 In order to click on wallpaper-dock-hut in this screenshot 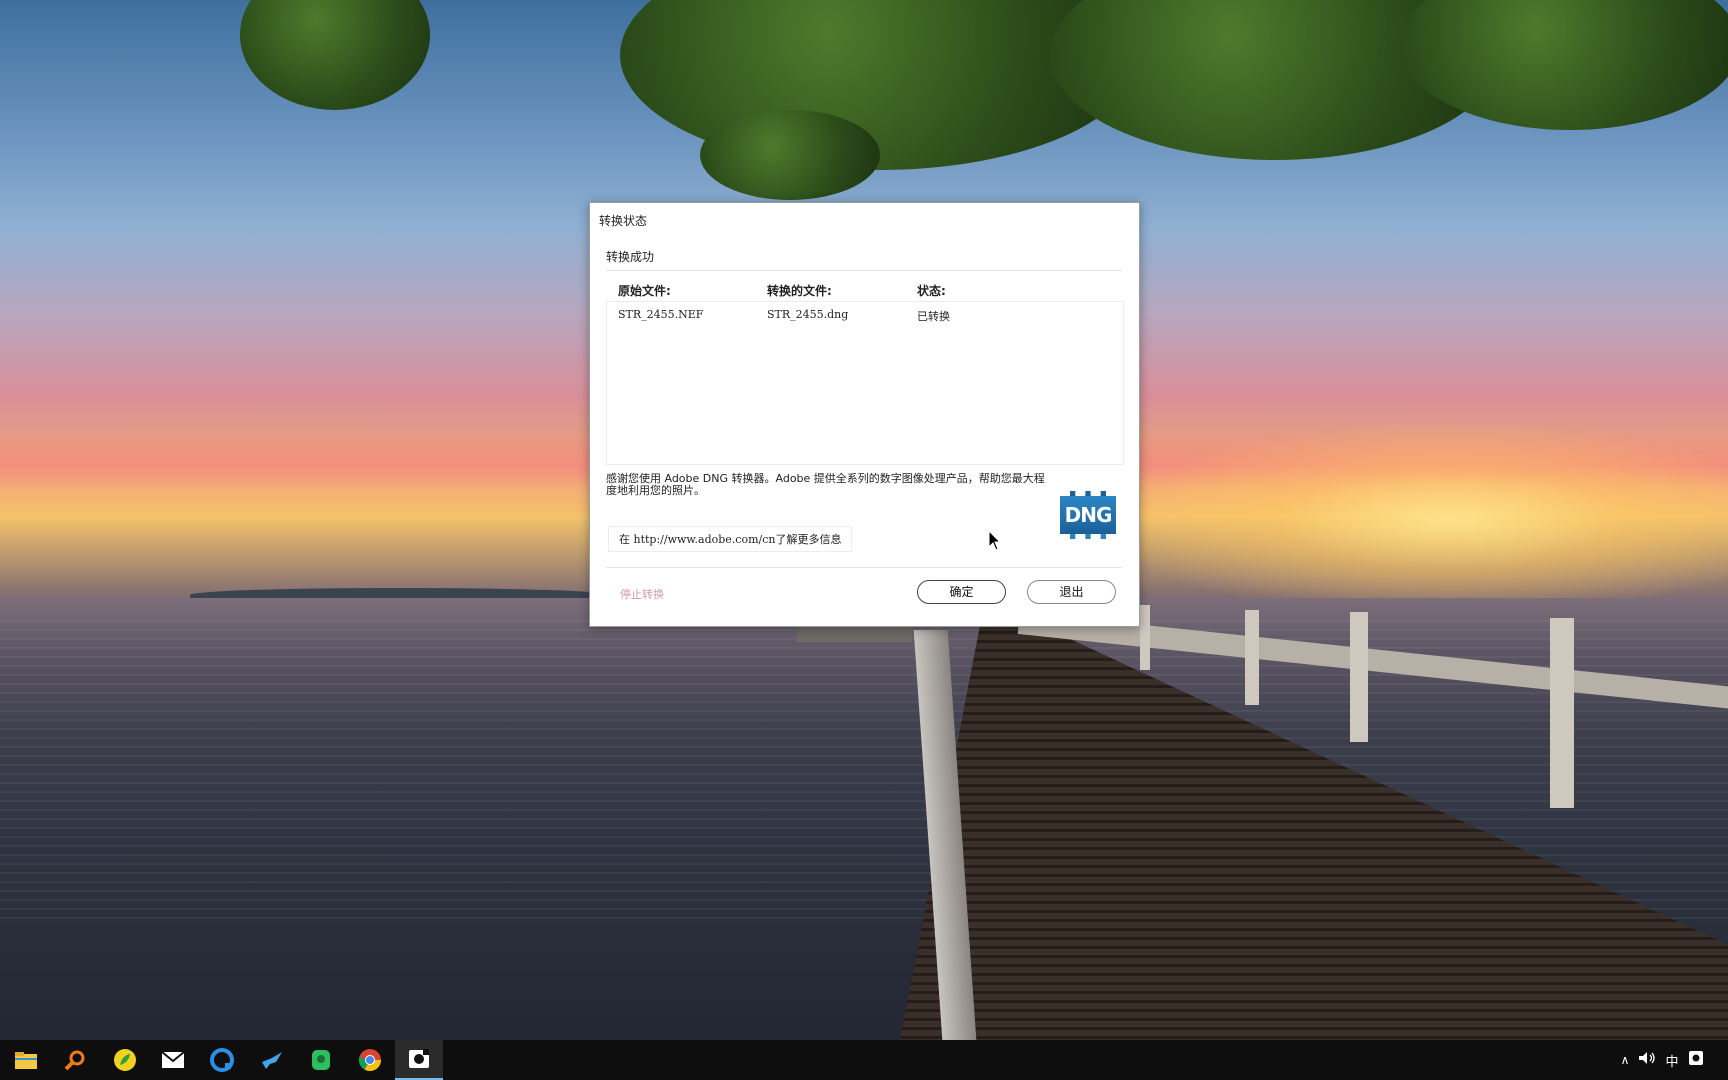, I will do `click(854, 634)`.